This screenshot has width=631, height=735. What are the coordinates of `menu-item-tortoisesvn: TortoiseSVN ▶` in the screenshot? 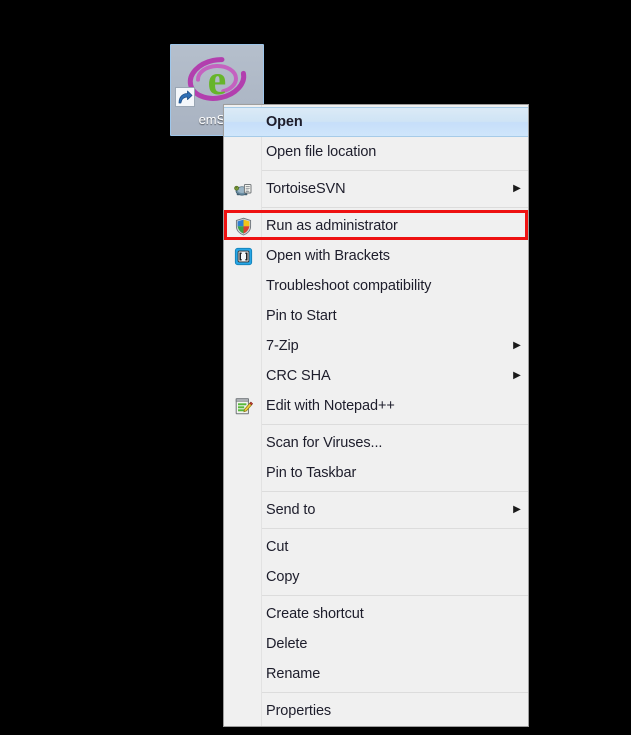 It's located at (376, 189).